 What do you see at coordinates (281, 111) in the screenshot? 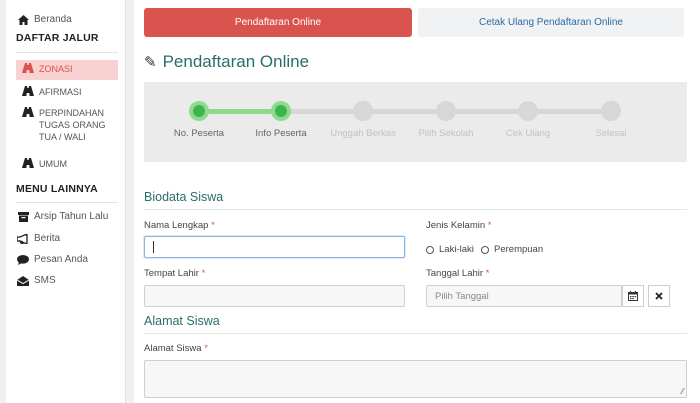
I see `step-dot-info-peserta` at bounding box center [281, 111].